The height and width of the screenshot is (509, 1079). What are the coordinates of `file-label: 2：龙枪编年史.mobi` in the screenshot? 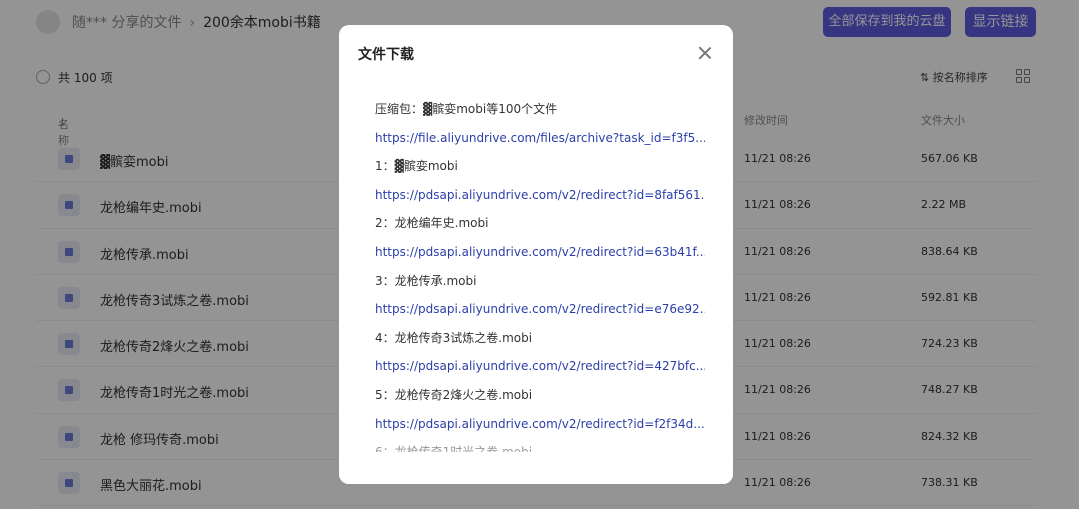 It's located at (432, 223).